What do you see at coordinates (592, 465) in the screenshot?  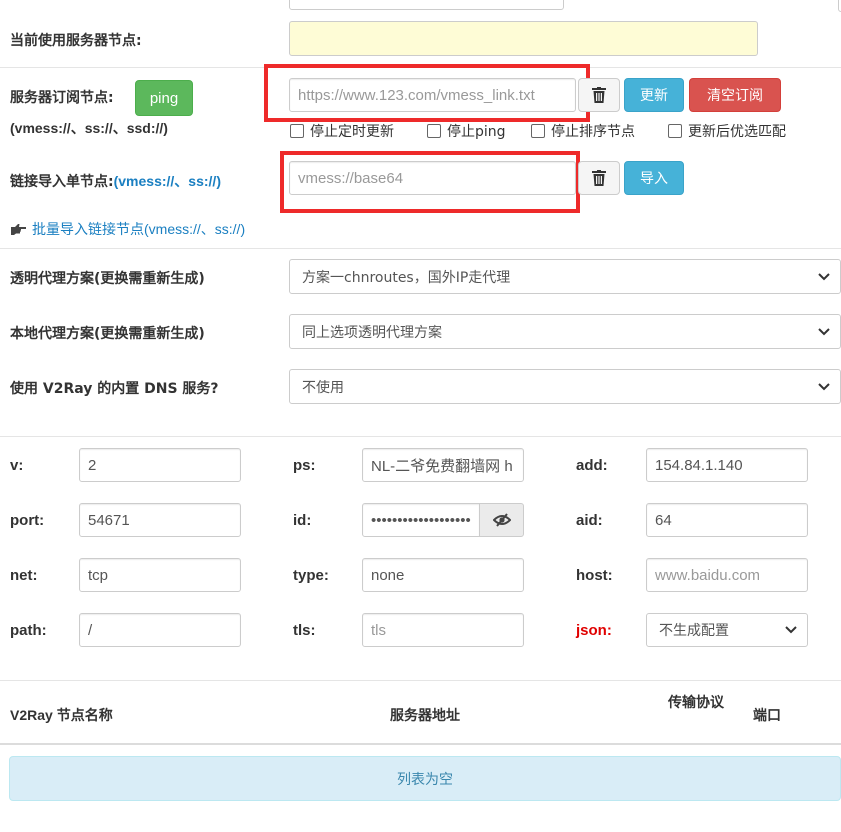 I see `field-add-label: add:` at bounding box center [592, 465].